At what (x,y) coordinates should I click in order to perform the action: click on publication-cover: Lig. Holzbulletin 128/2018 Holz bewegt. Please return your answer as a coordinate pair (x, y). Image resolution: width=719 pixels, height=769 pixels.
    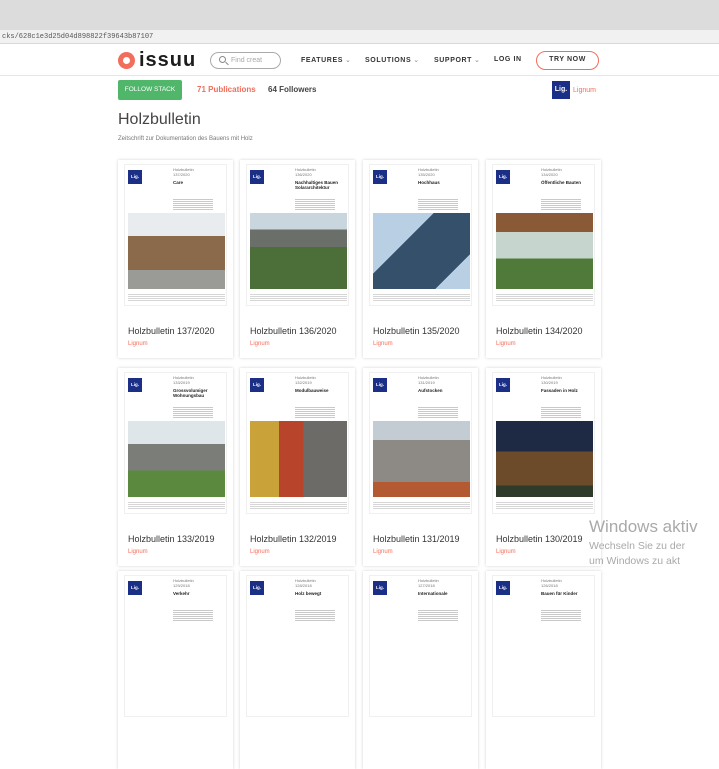
    Looking at the image, I should click on (297, 646).